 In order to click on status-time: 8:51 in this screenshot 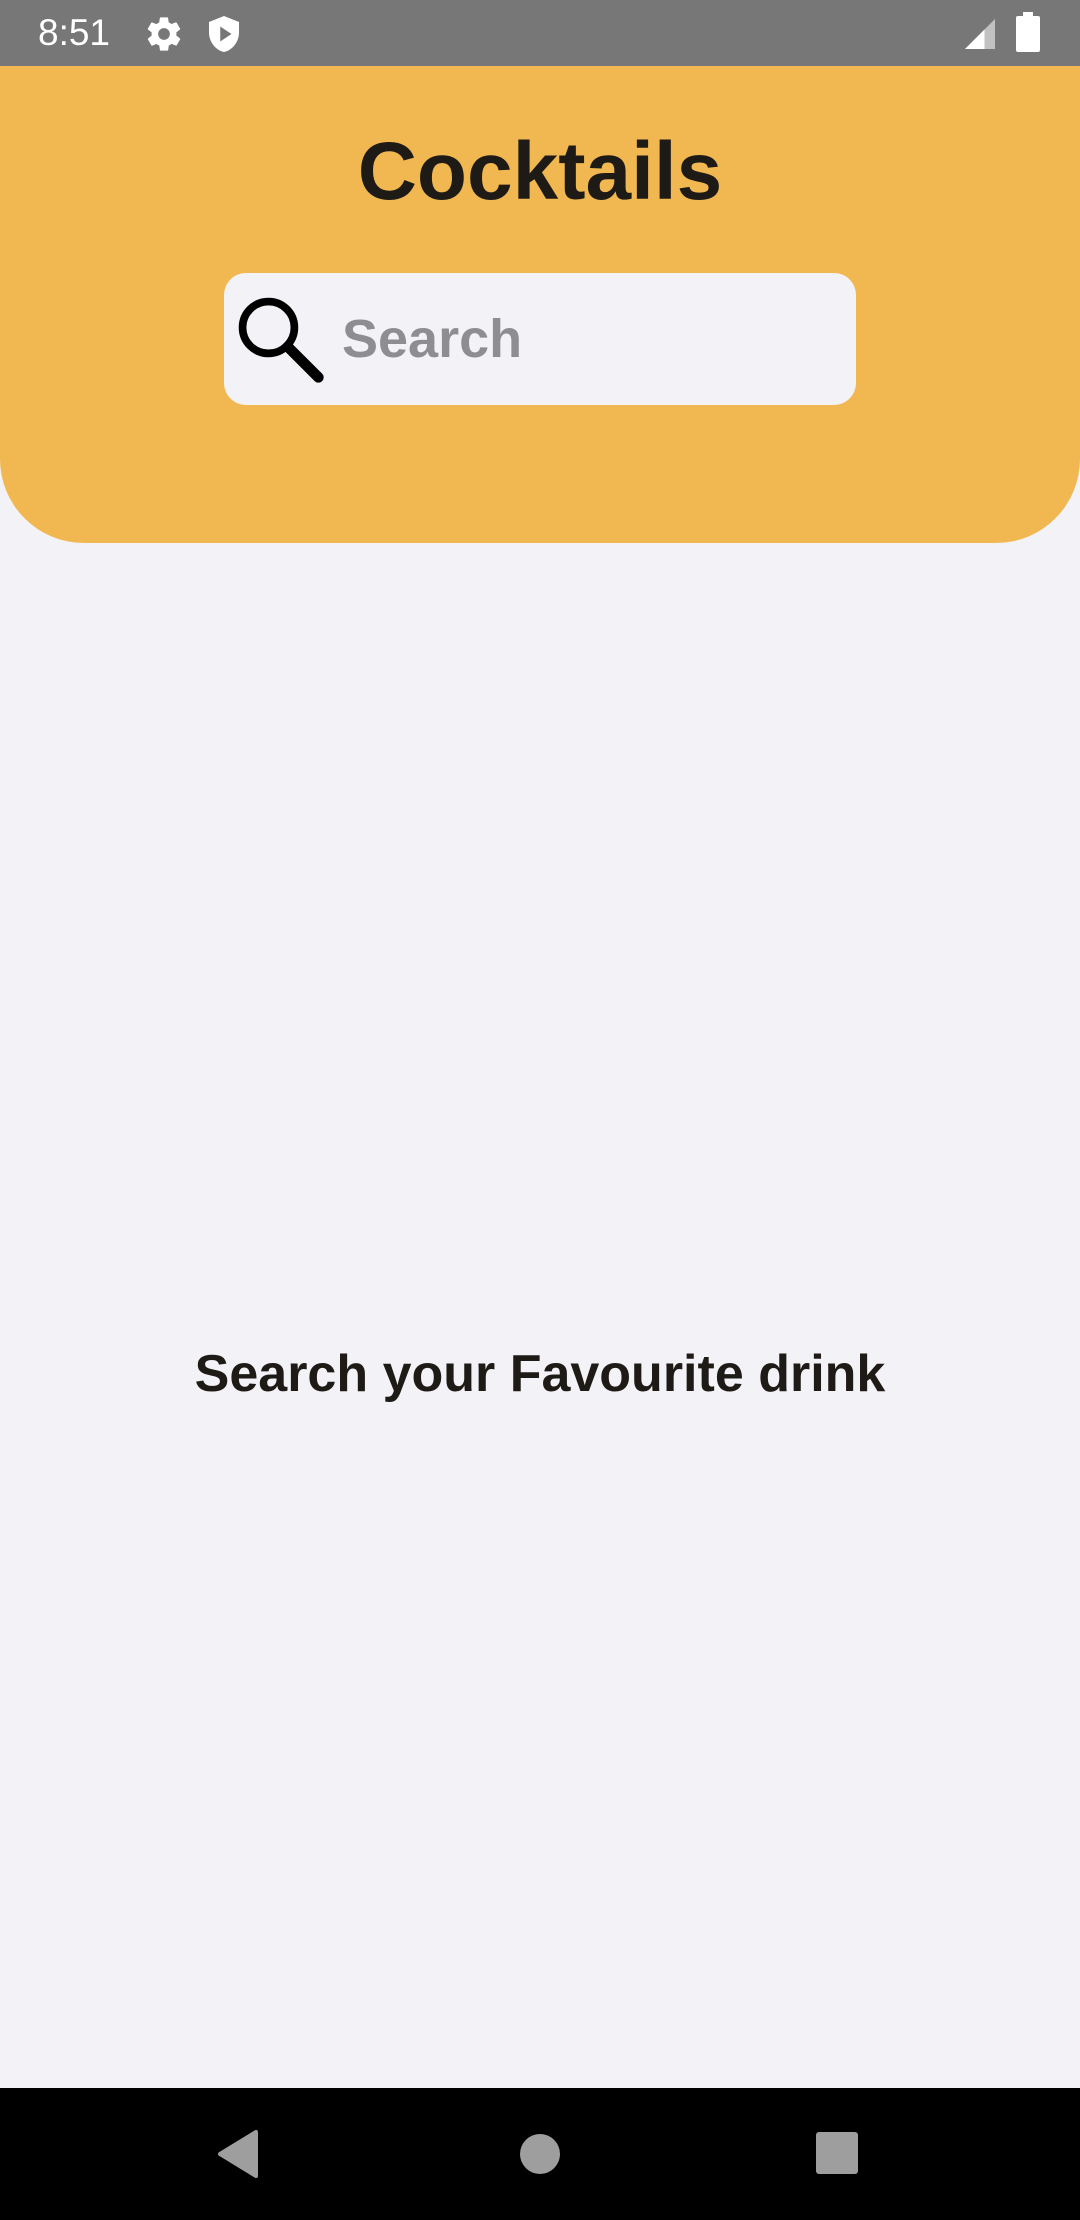, I will do `click(74, 32)`.